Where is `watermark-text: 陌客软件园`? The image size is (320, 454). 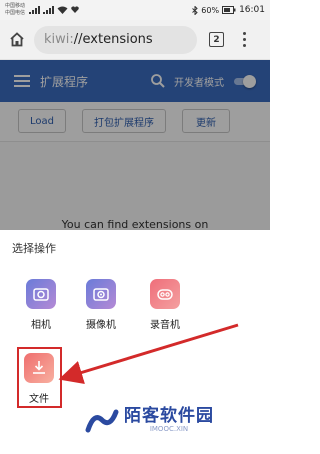 watermark-text: 陌客软件园 is located at coordinates (169, 416).